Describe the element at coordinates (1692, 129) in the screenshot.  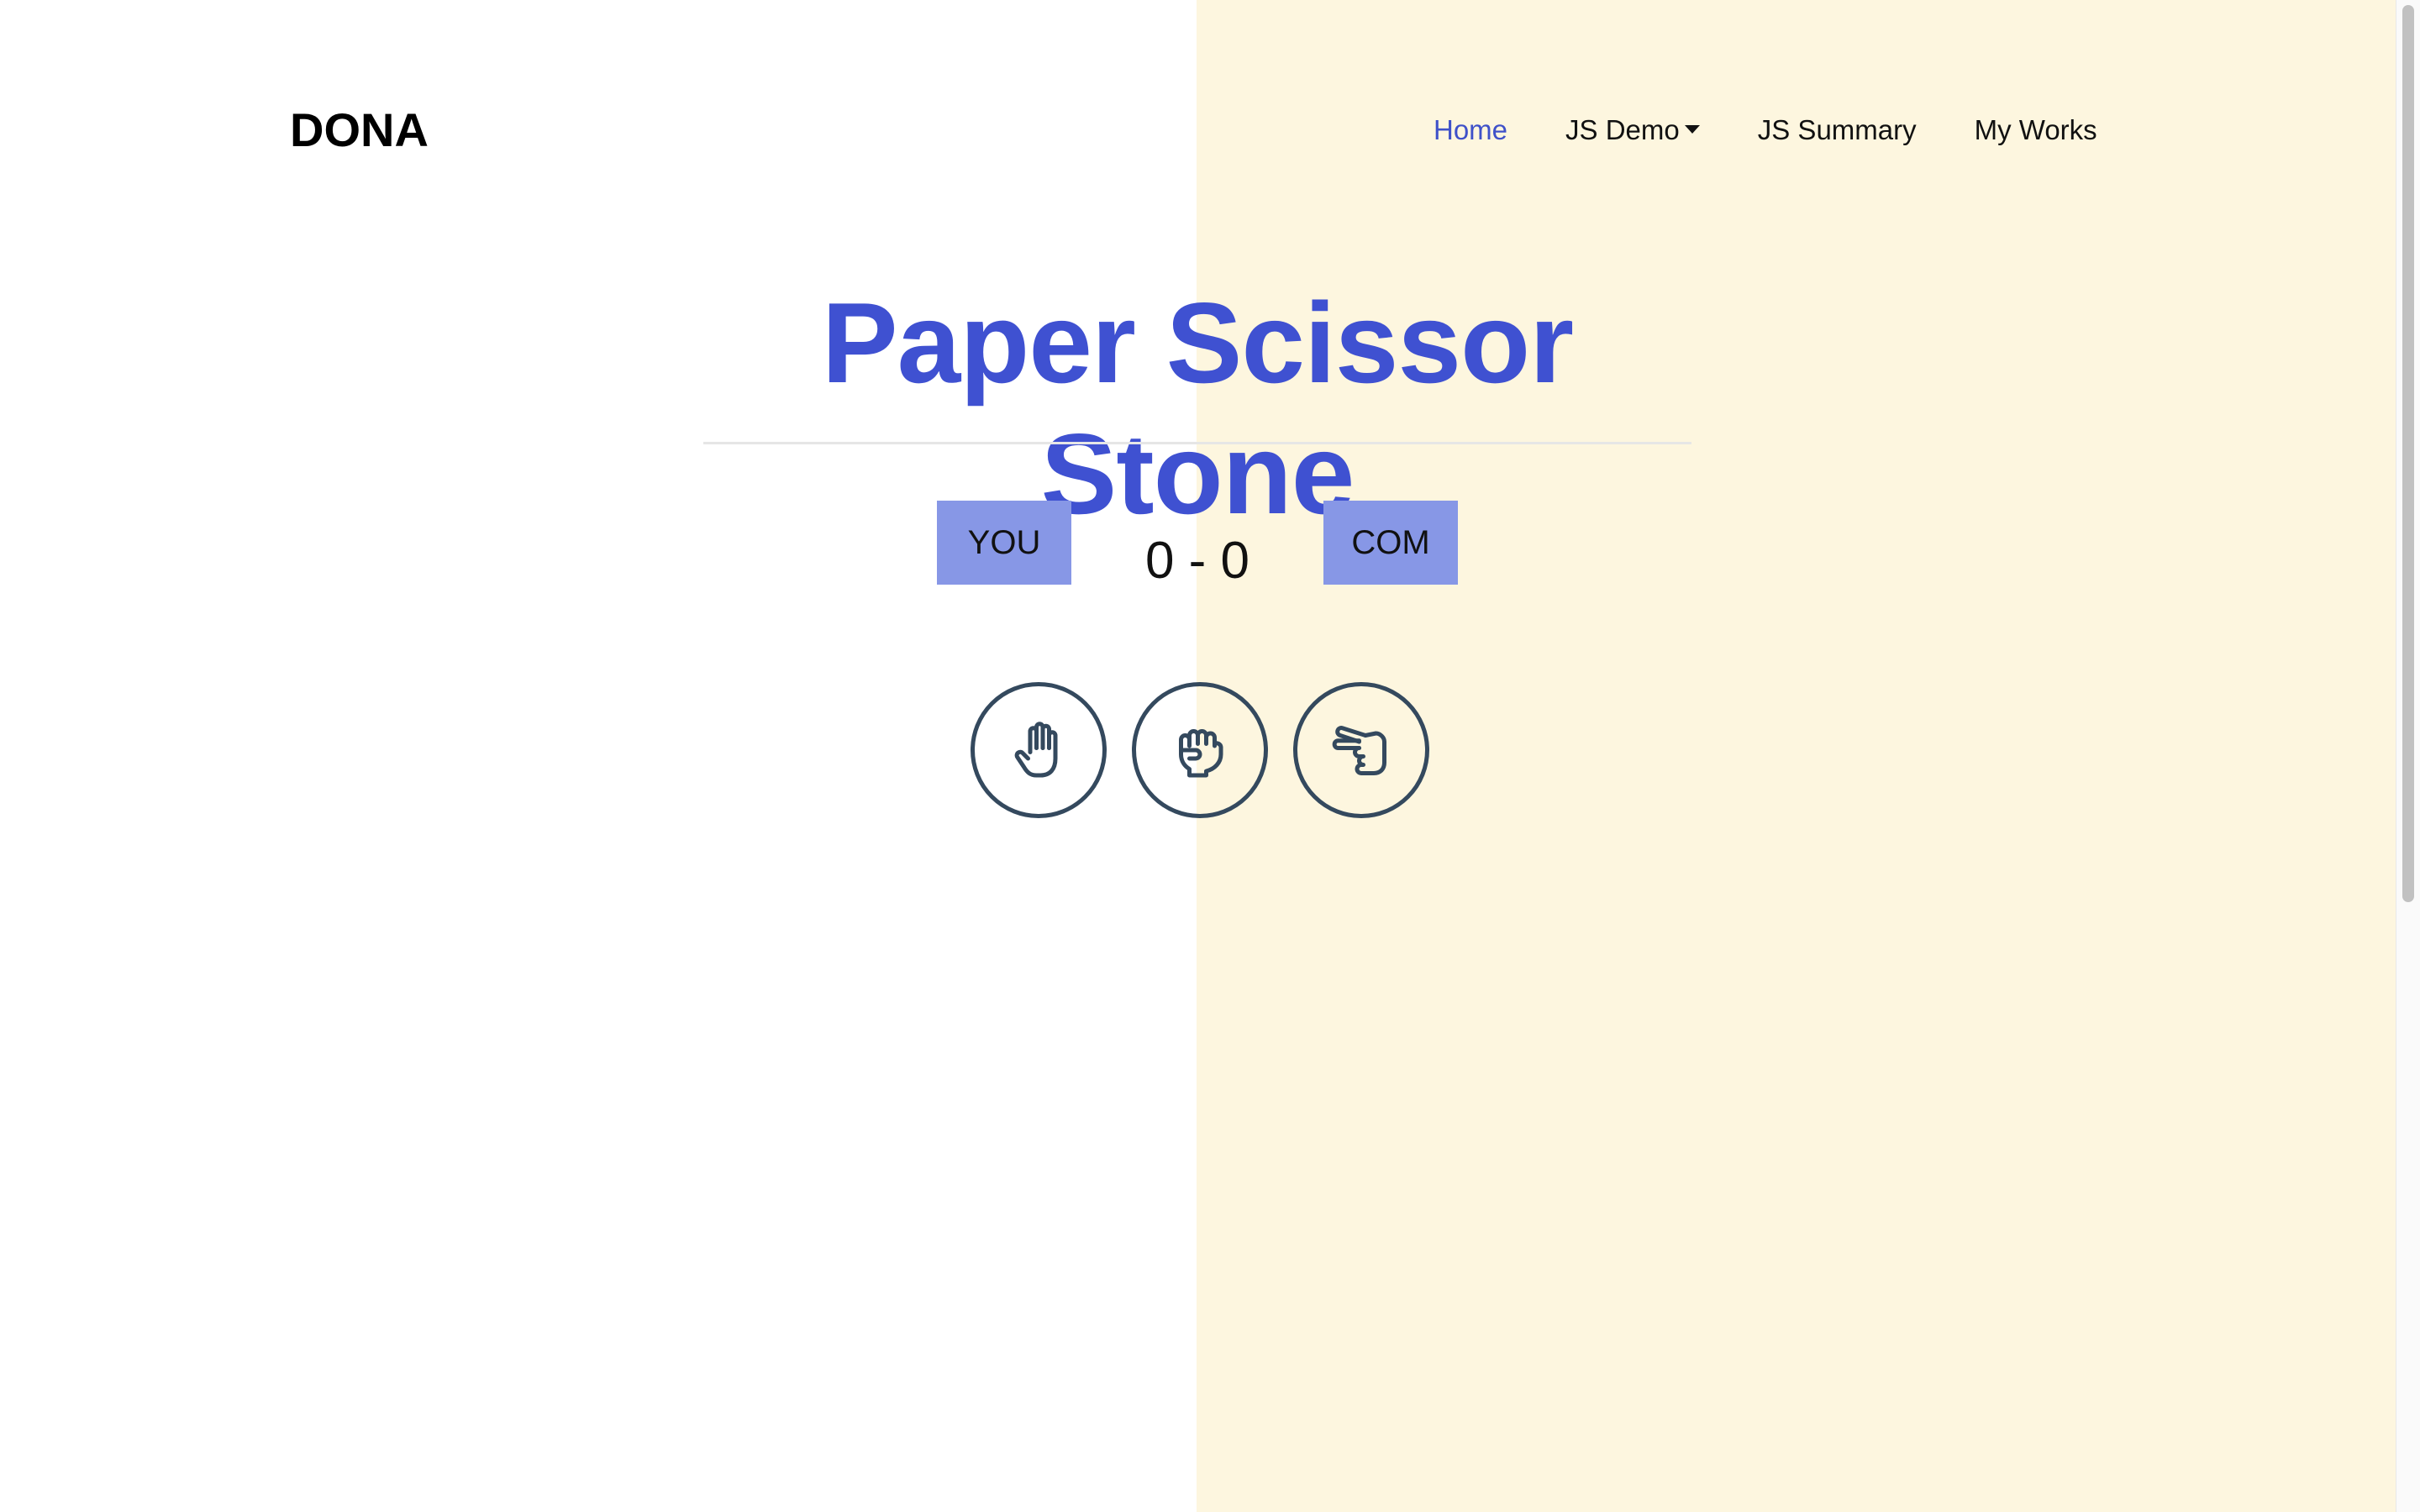
I see `caret-down-icon` at that location.